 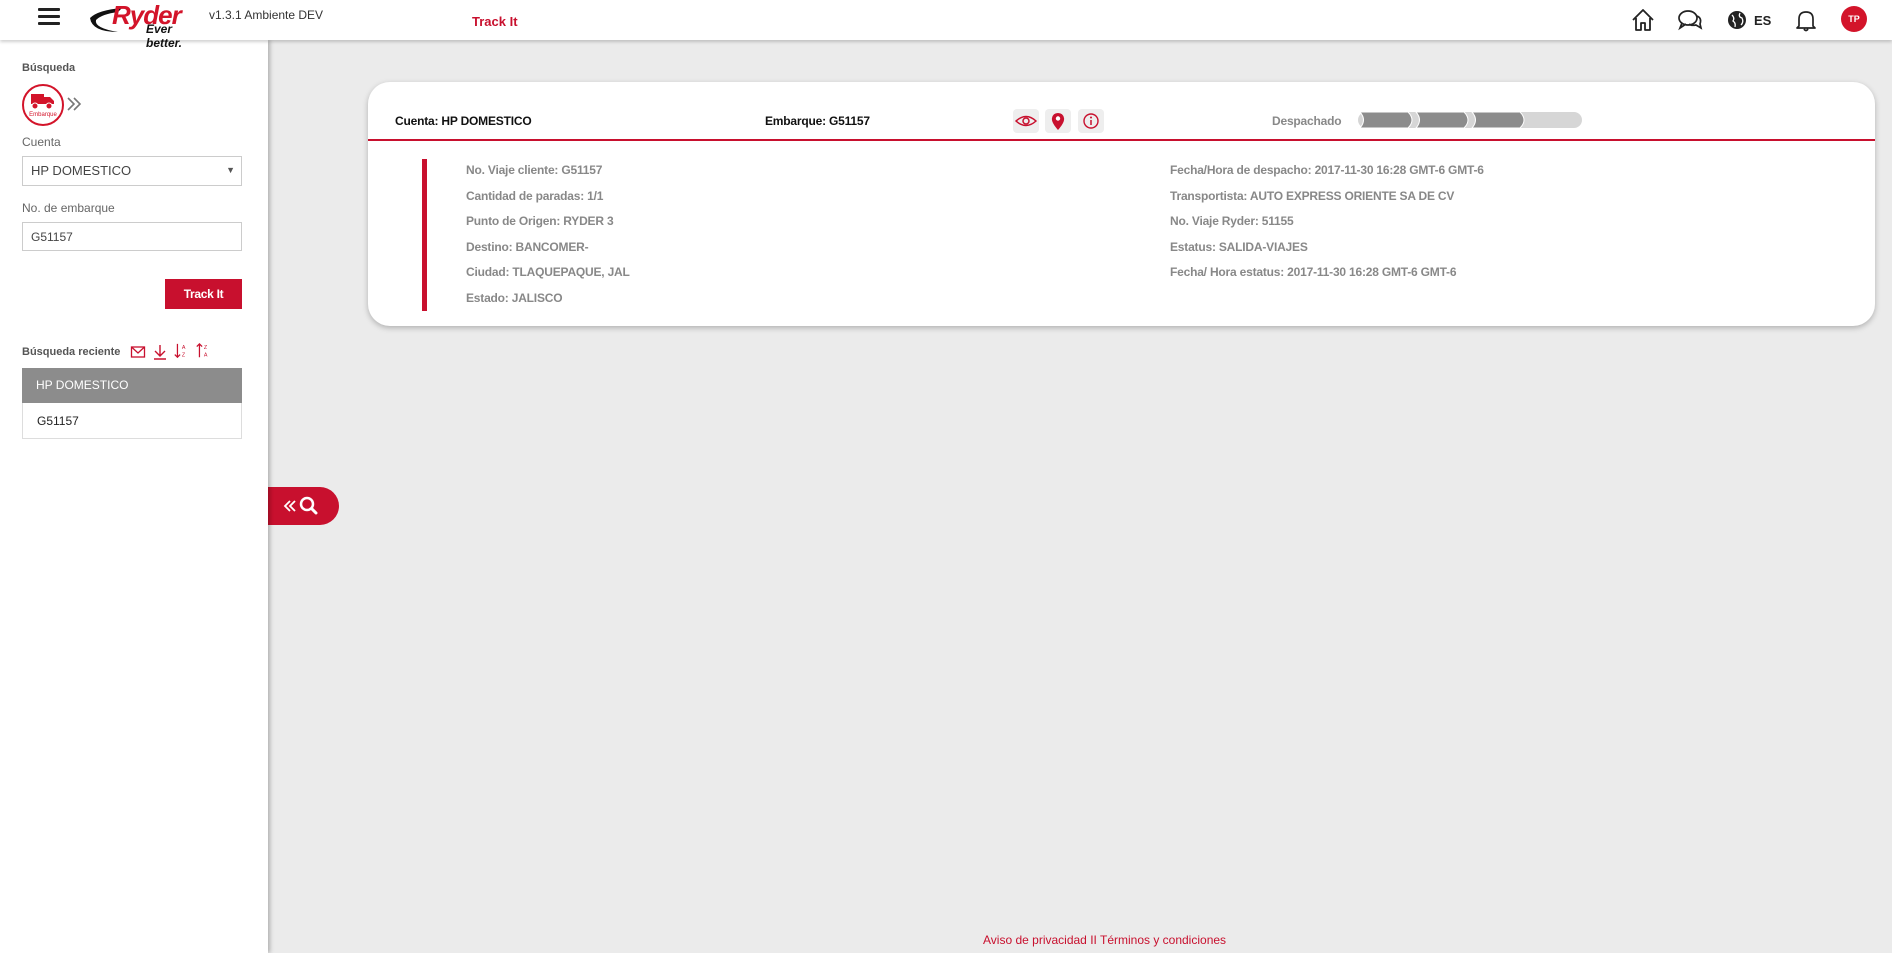 I want to click on sort-za-icon: Z A, so click(x=203, y=351).